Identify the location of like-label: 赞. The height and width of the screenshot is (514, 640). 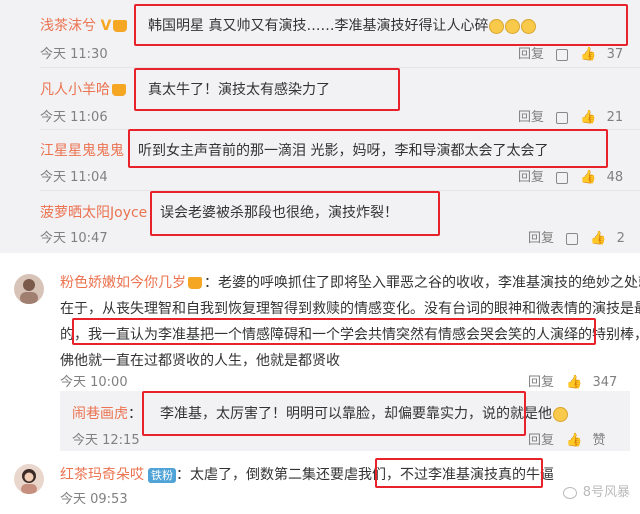
(598, 440).